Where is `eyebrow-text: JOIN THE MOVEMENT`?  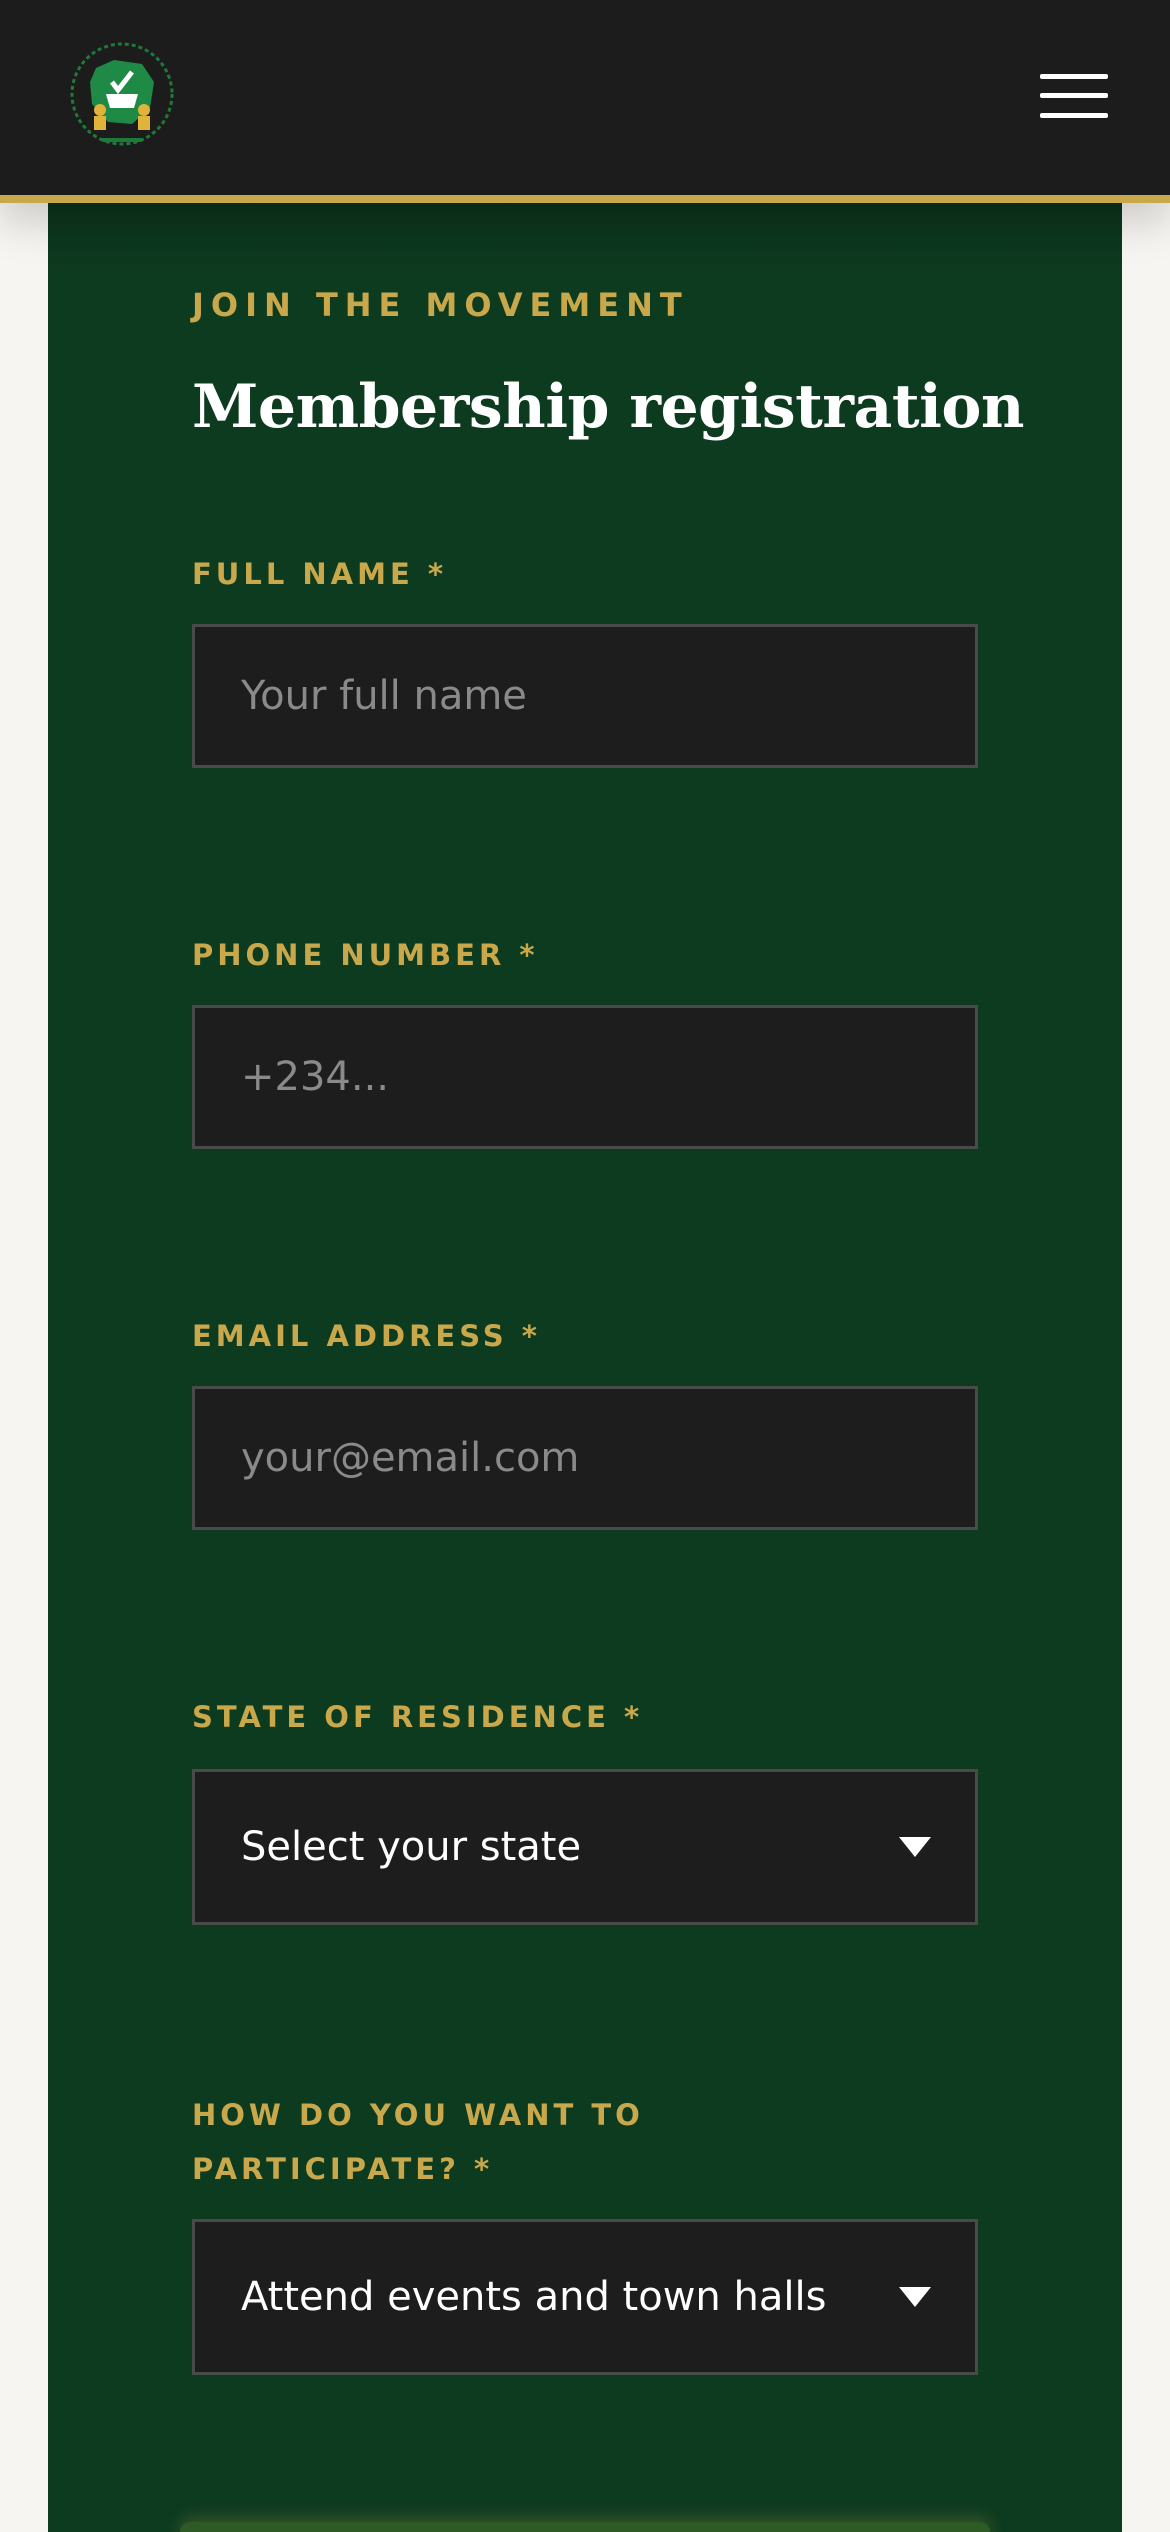
eyebrow-text: JOIN THE MOVEMENT is located at coordinates (440, 305).